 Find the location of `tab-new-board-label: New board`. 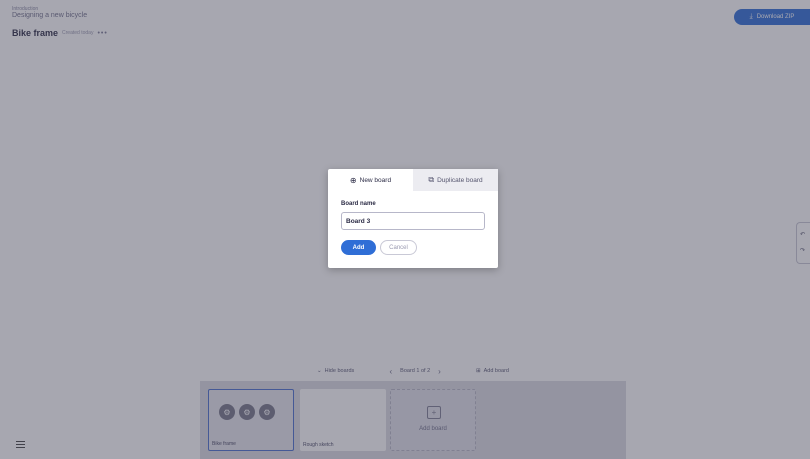

tab-new-board-label: New board is located at coordinates (375, 180).